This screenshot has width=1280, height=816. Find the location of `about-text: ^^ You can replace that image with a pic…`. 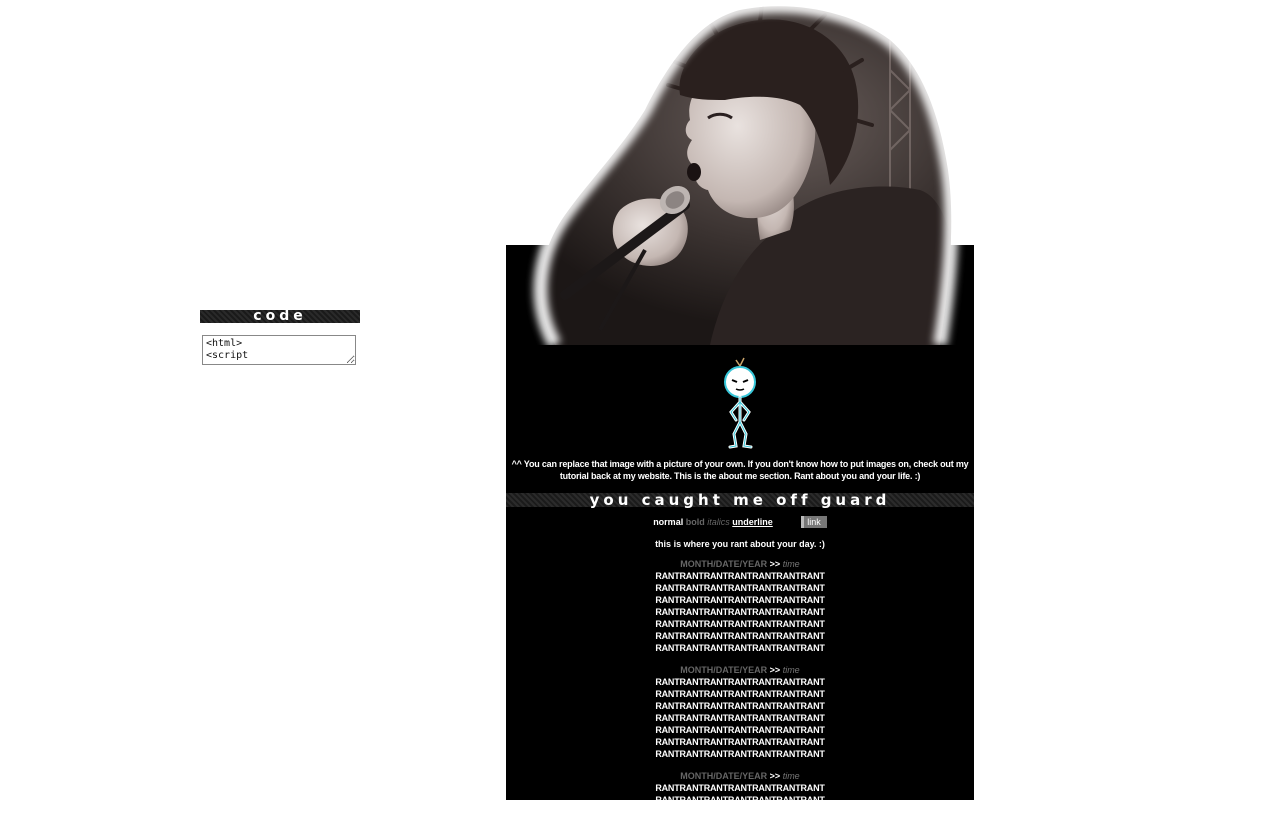

about-text: ^^ You can replace that image with a pic… is located at coordinates (740, 470).